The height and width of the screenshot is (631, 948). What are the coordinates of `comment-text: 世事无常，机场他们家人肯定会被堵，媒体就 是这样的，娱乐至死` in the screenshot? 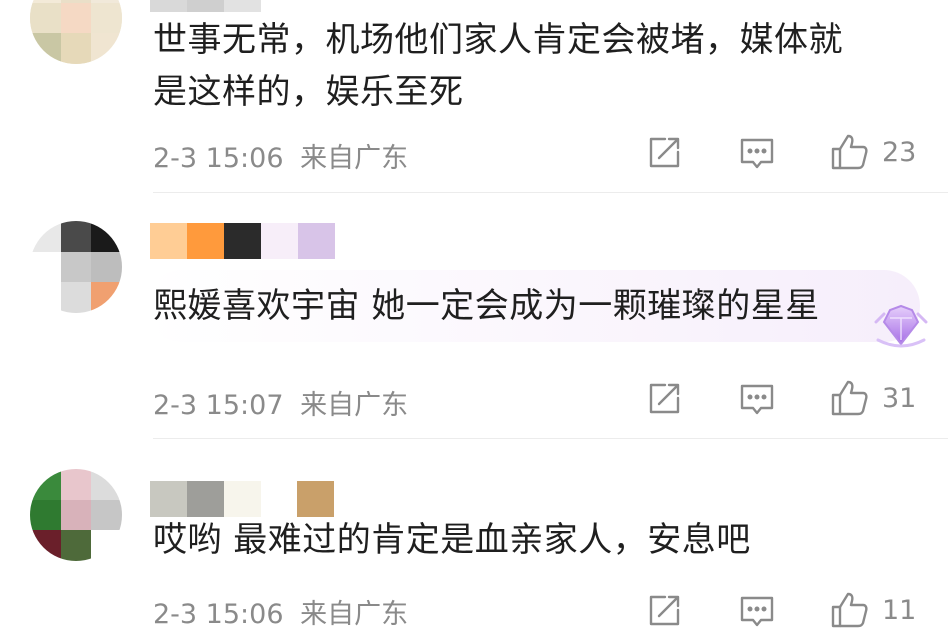 It's located at (498, 66).